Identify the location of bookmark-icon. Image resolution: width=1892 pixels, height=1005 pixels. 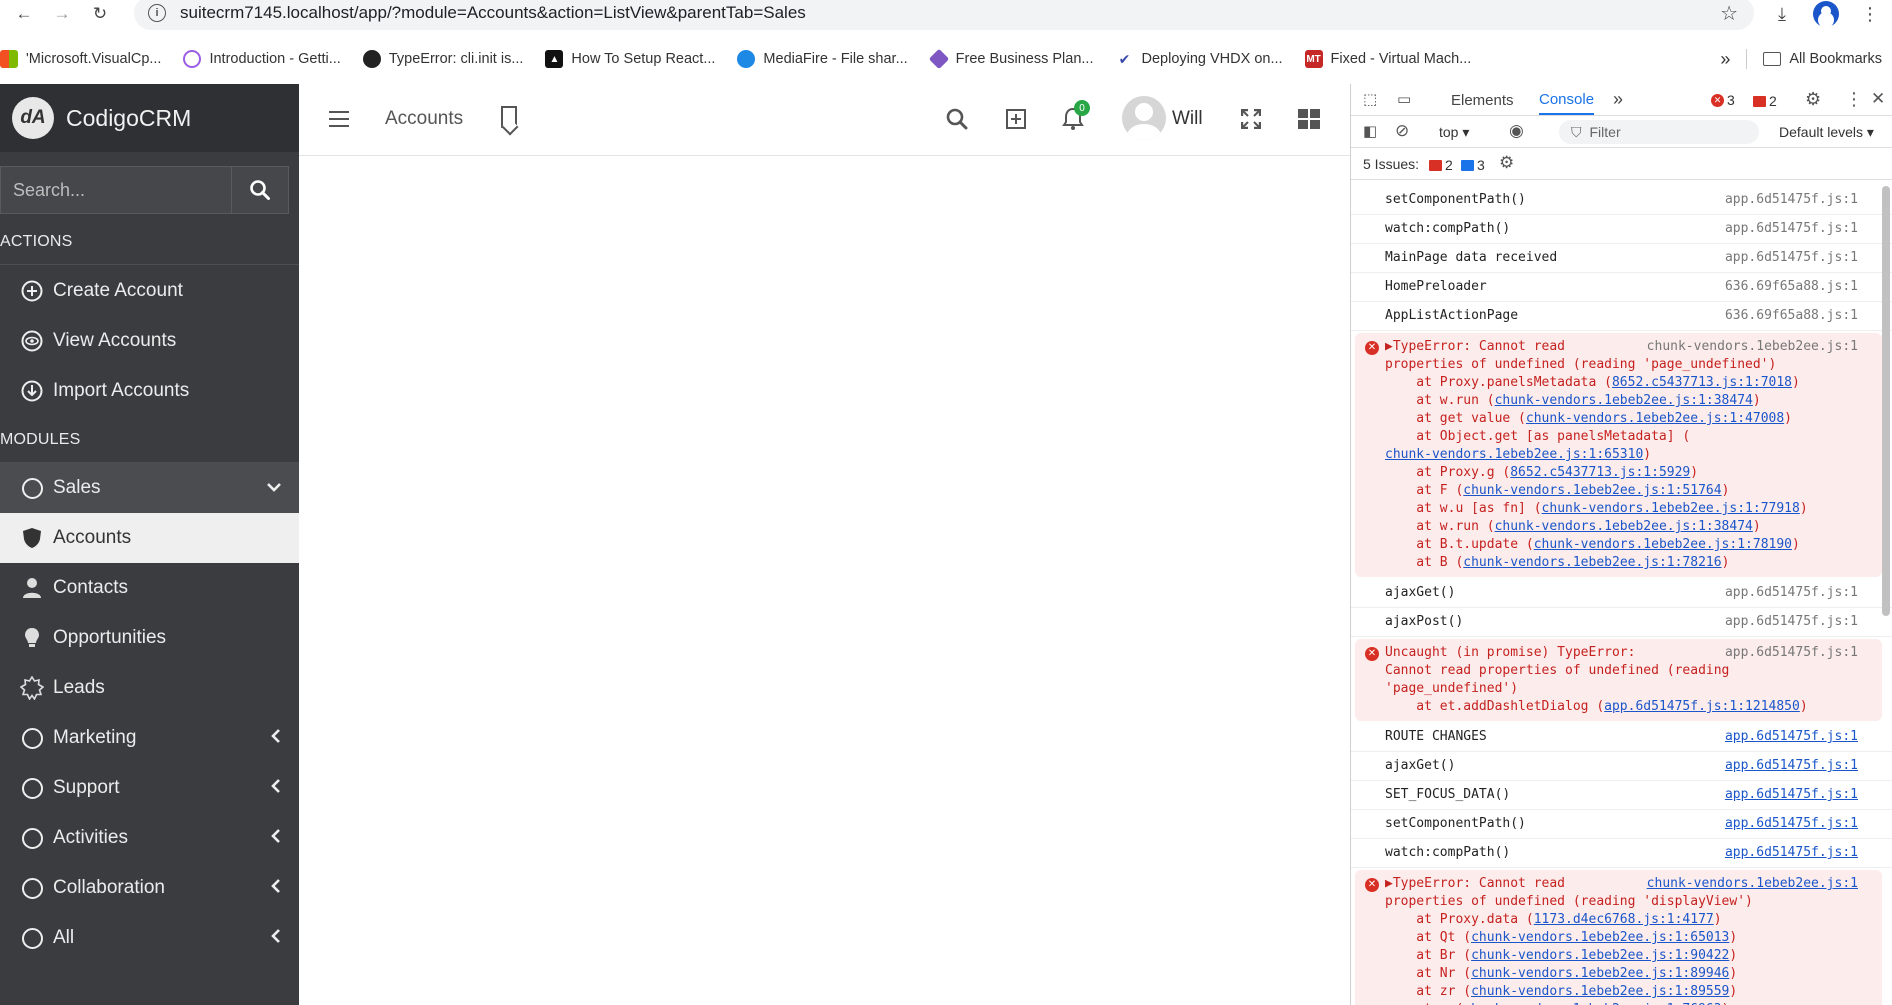
(509, 117).